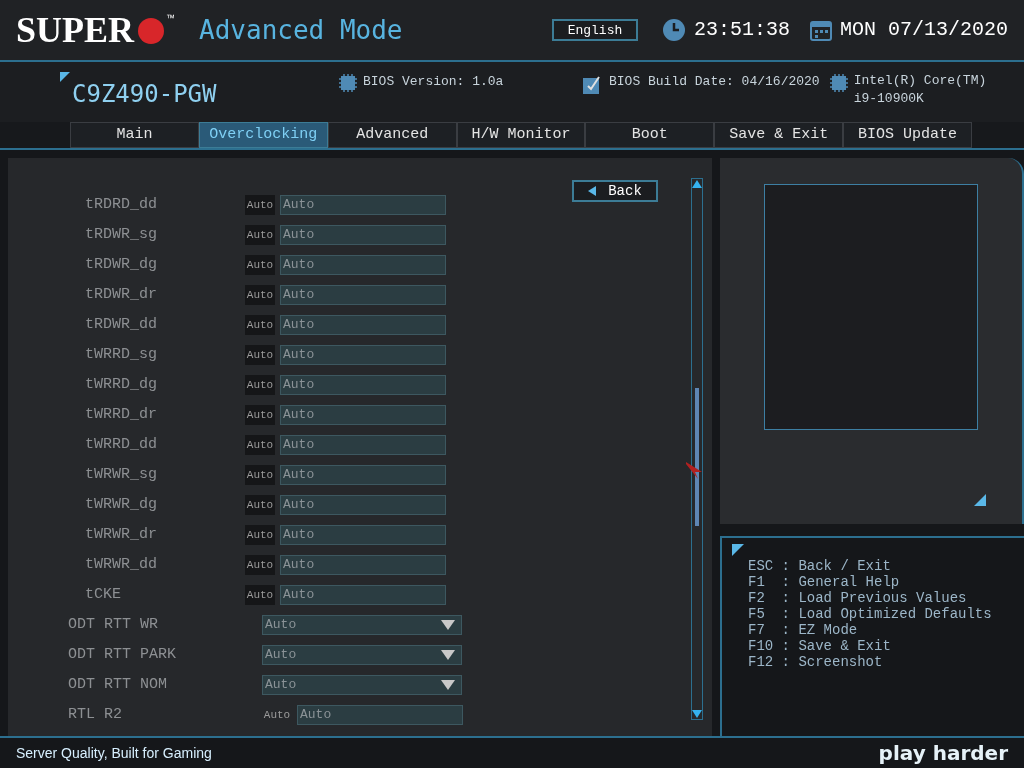  What do you see at coordinates (151, 31) in the screenshot?
I see `logo-dot-icon` at bounding box center [151, 31].